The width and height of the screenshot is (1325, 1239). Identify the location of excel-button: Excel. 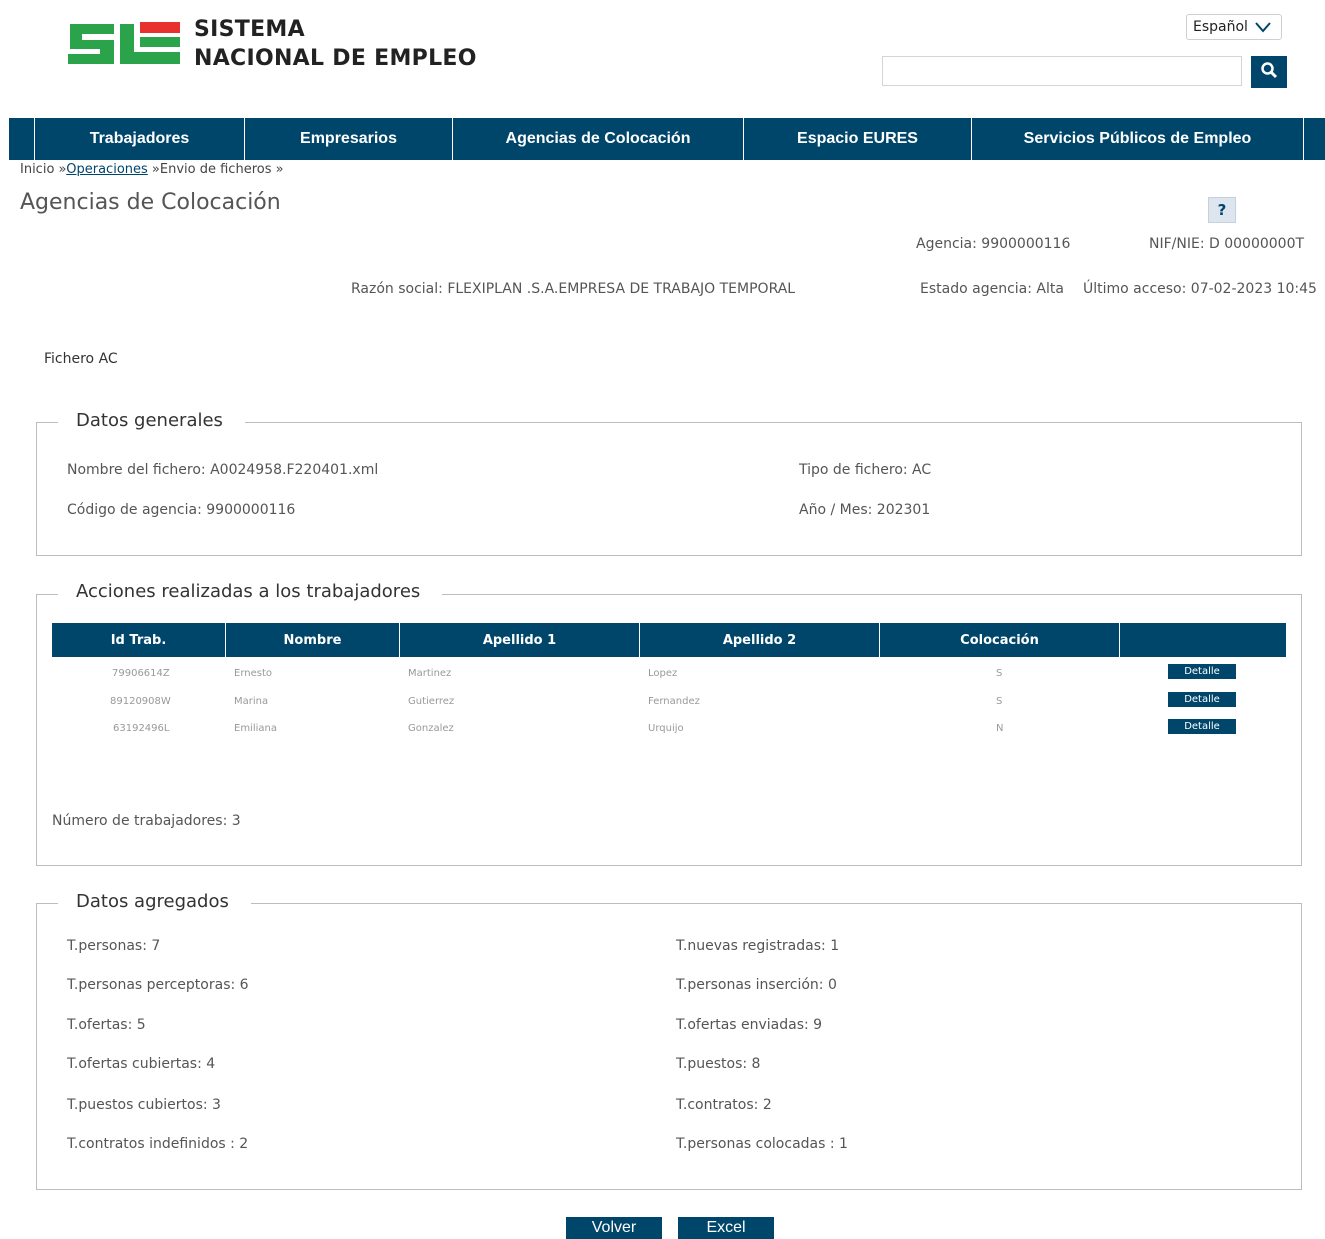
(726, 1228).